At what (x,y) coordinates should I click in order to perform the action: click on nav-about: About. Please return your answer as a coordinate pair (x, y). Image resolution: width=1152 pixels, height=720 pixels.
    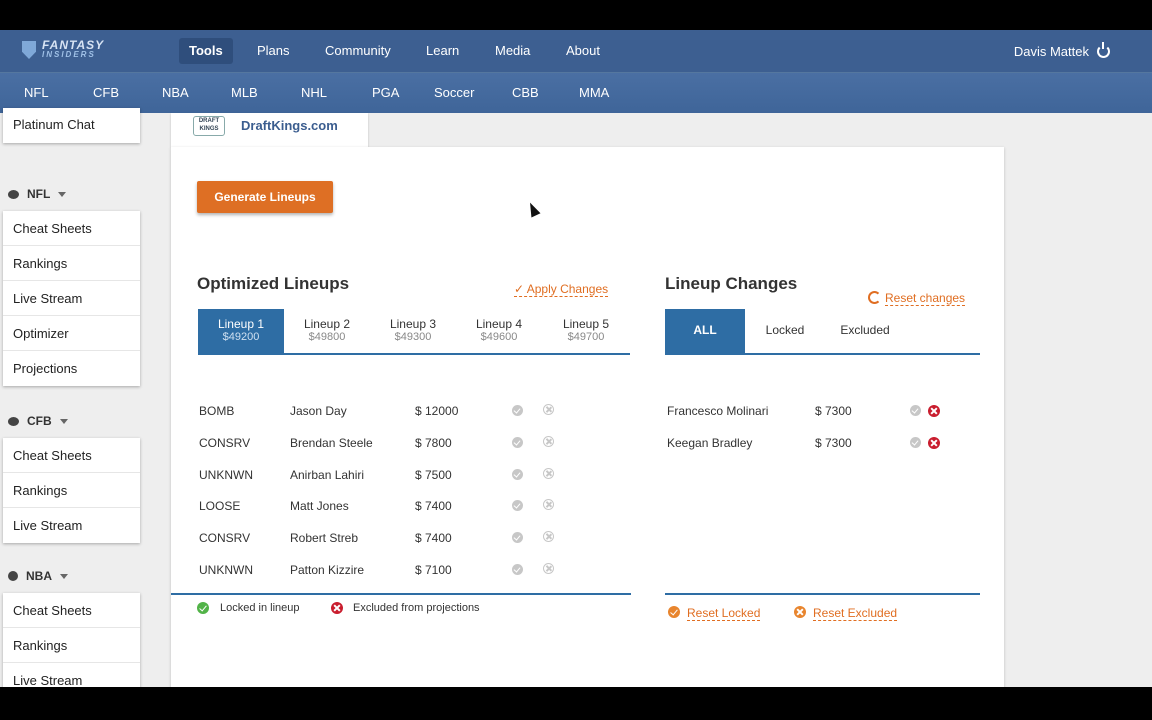
    Looking at the image, I should click on (583, 51).